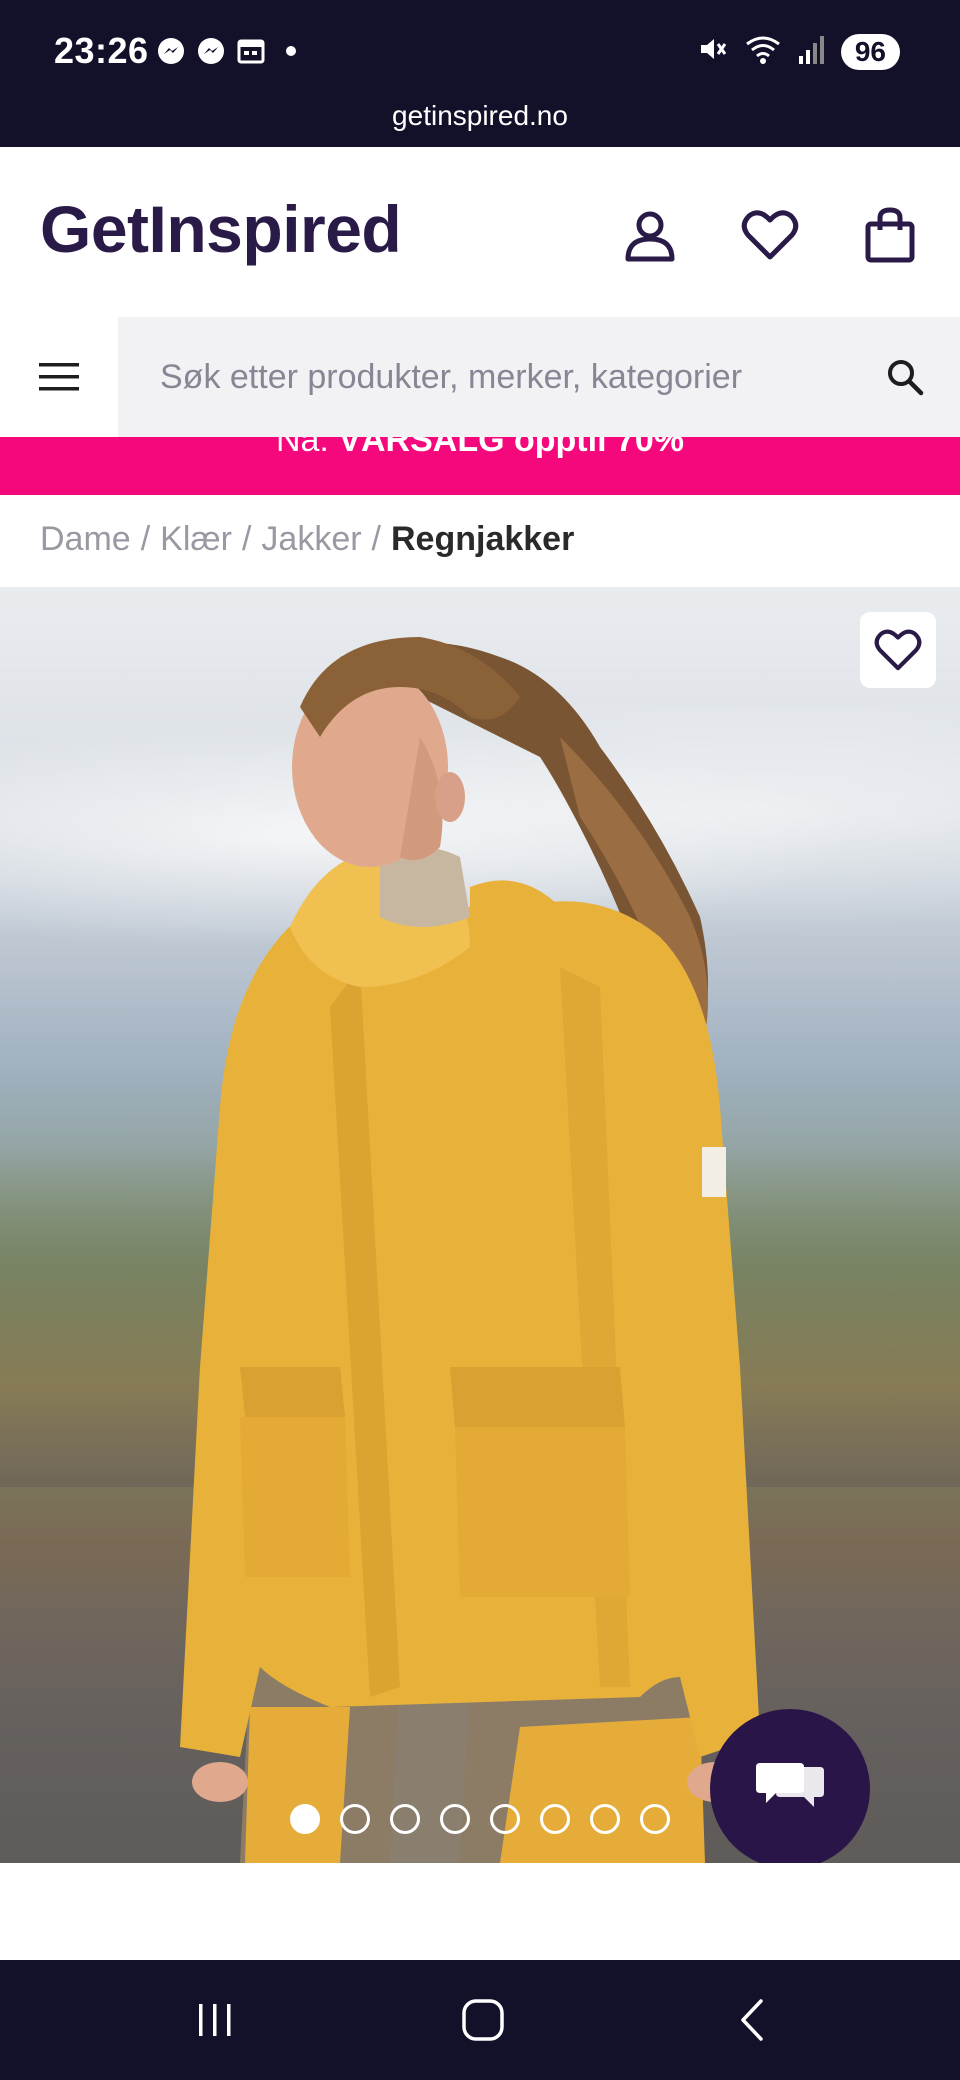 This screenshot has height=2080, width=960. Describe the element at coordinates (510, 377) in the screenshot. I see `search-input` at that location.